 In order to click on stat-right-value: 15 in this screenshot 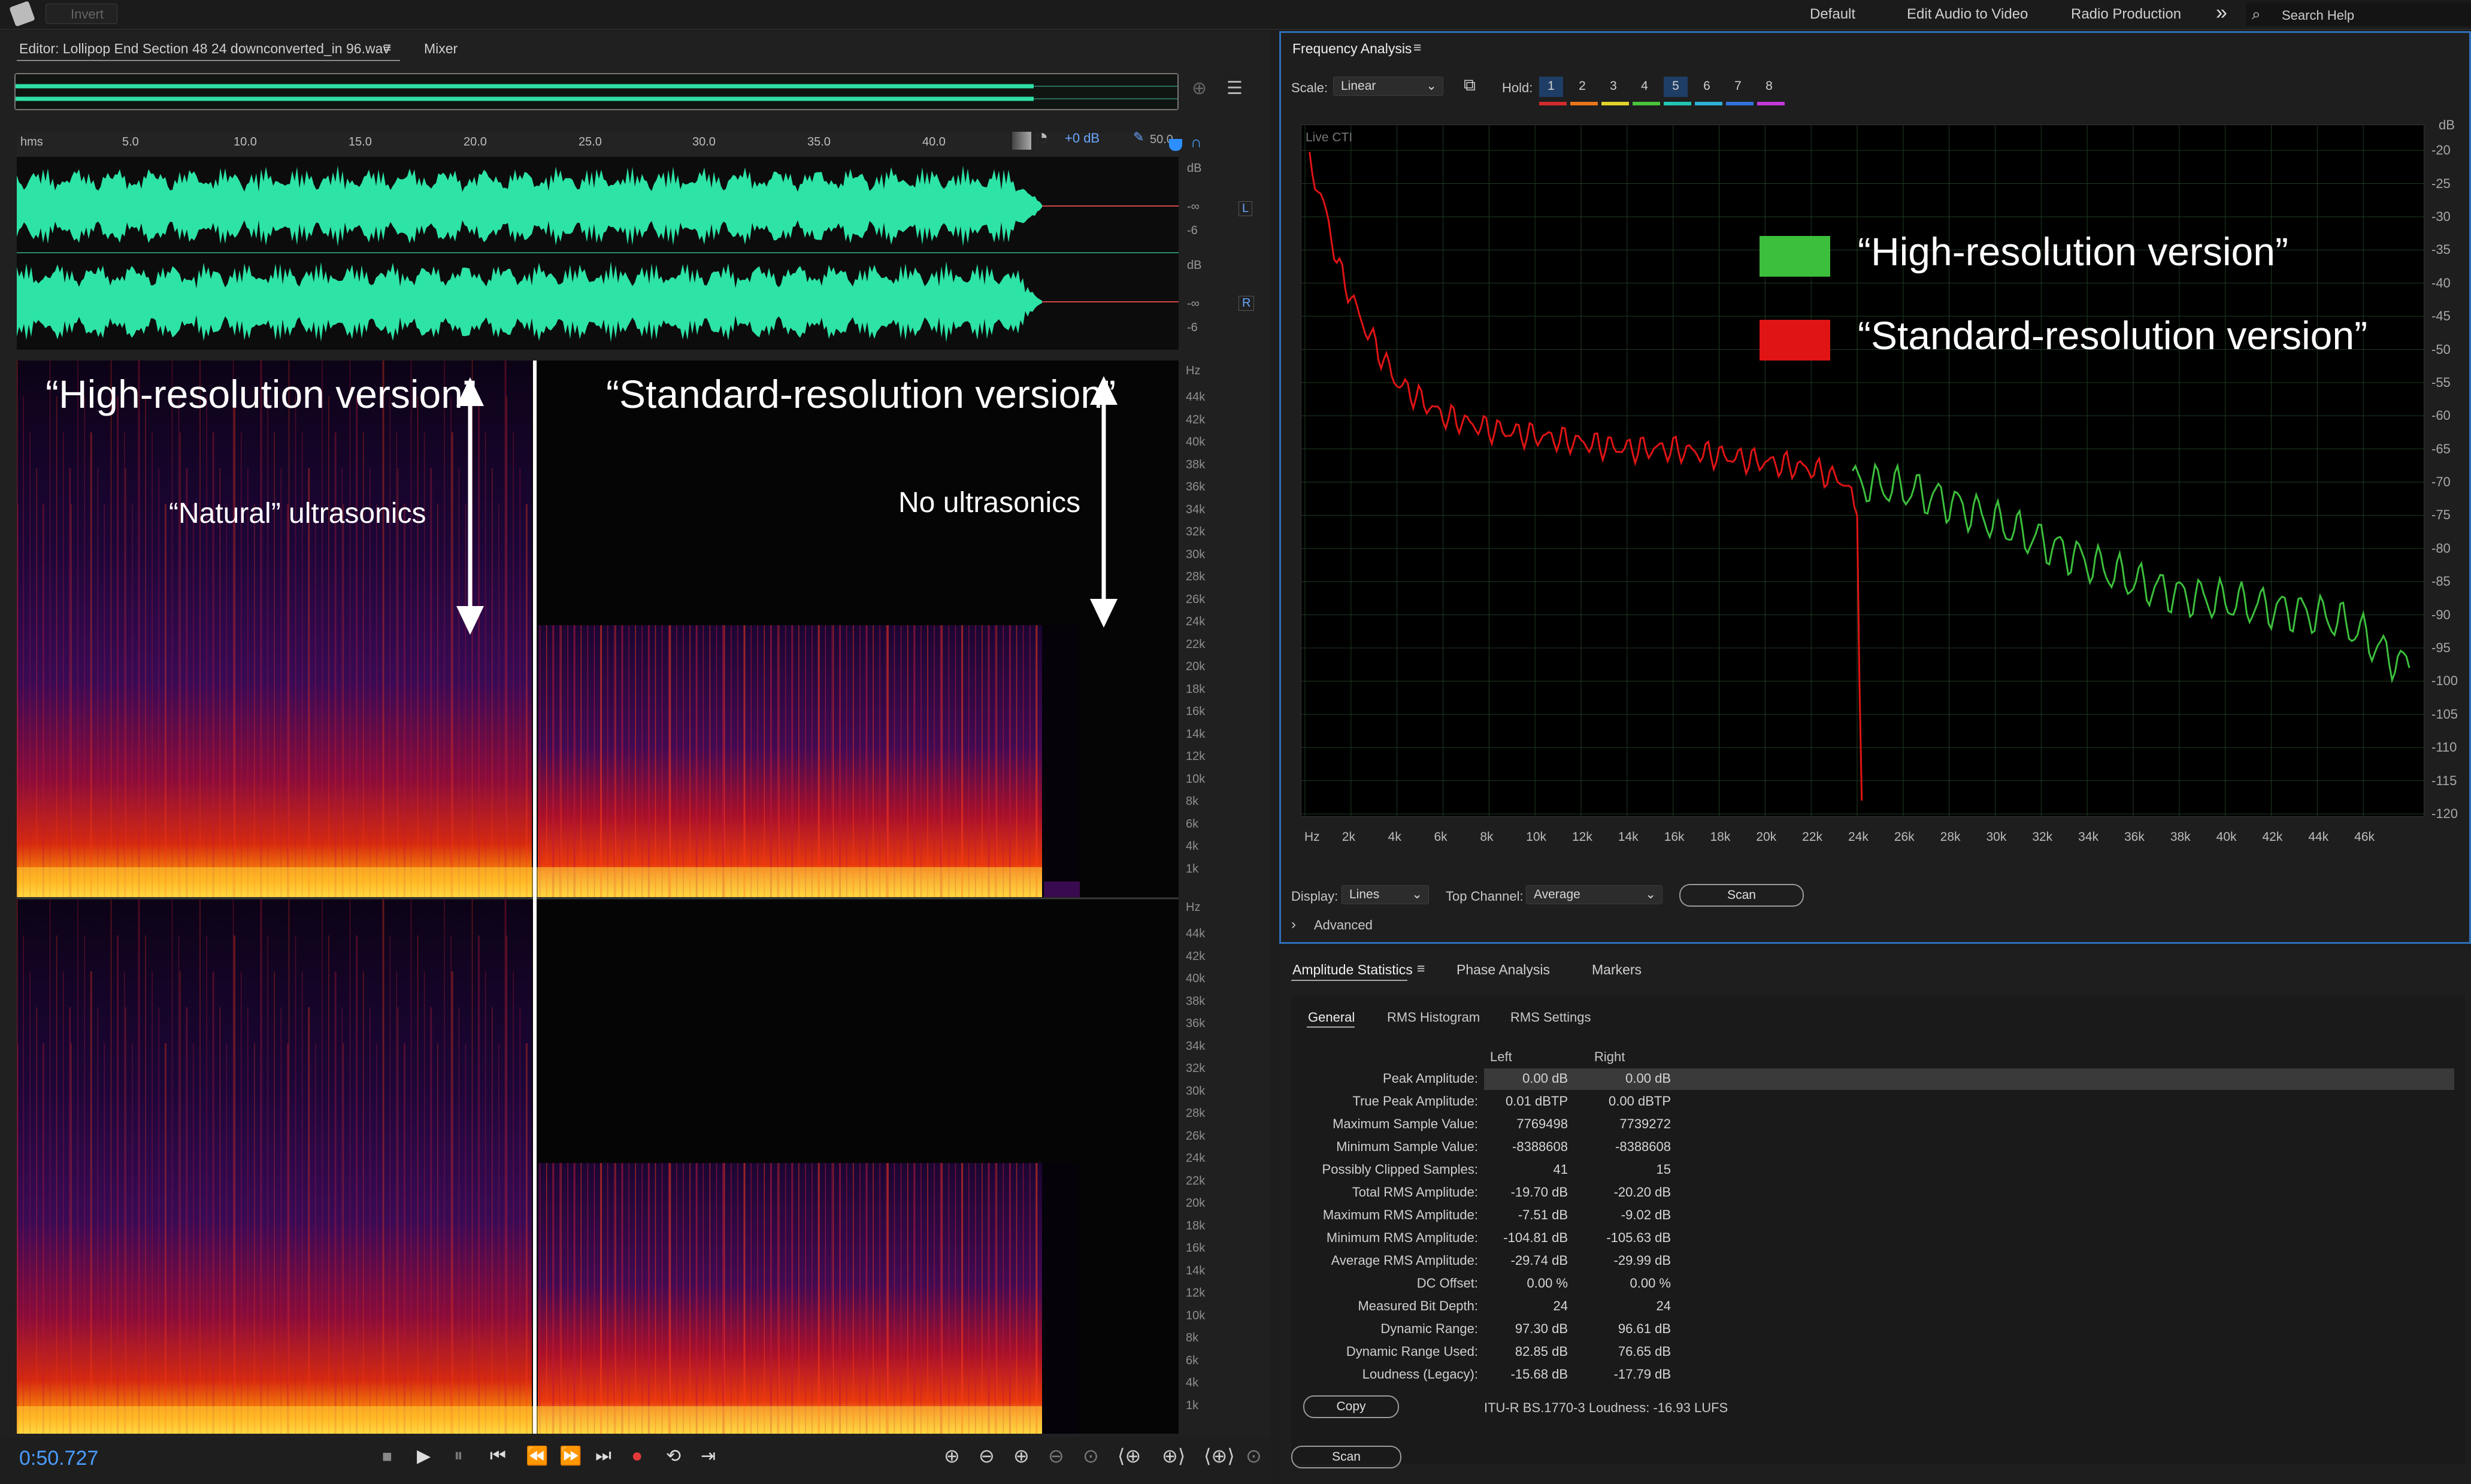, I will do `click(1626, 1169)`.